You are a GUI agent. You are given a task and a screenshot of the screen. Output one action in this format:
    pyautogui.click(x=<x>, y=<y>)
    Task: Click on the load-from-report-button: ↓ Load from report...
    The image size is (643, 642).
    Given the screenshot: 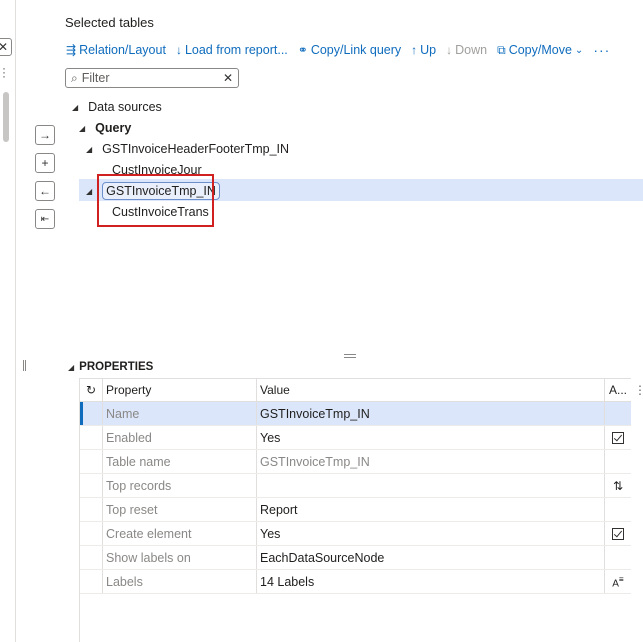 What is the action you would take?
    pyautogui.click(x=232, y=50)
    